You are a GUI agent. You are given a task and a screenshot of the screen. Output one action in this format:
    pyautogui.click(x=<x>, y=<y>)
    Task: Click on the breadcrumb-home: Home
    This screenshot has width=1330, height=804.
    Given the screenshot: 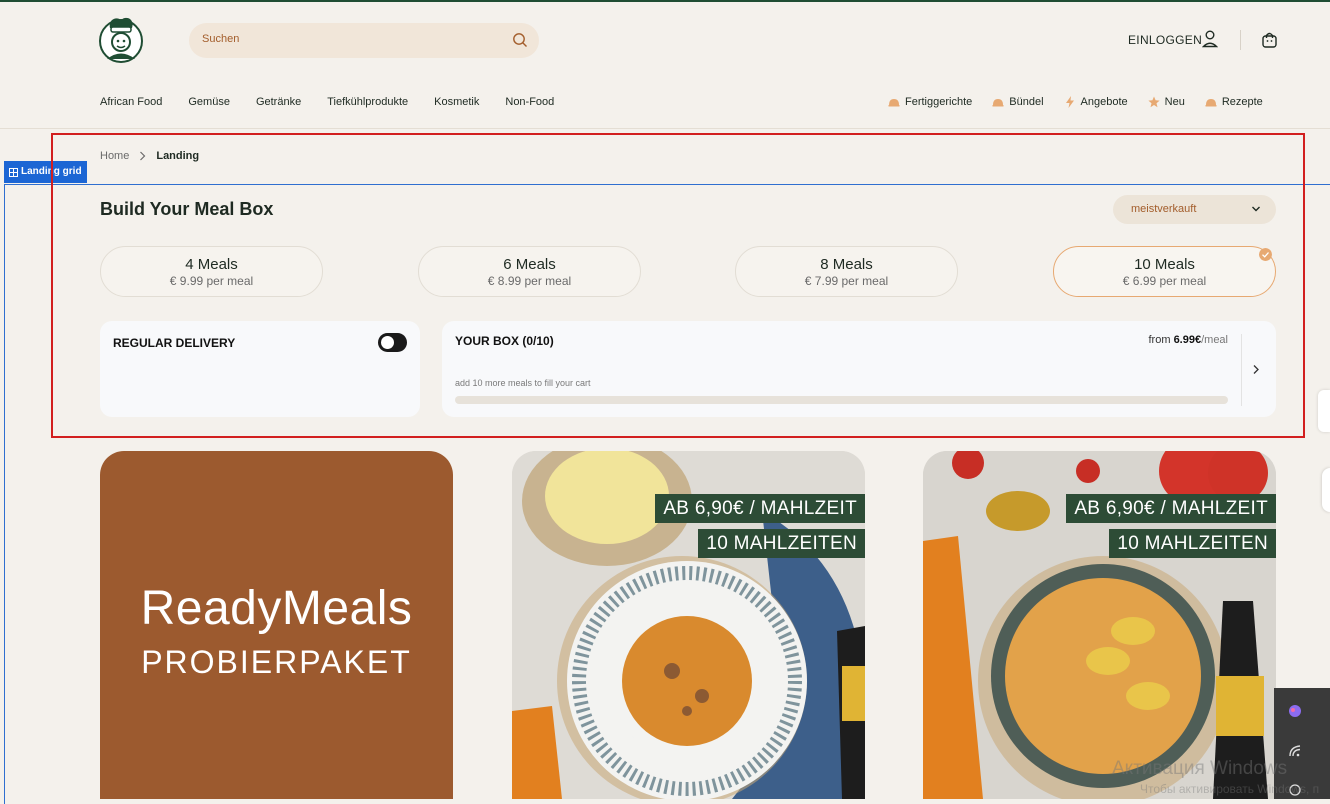 What is the action you would take?
    pyautogui.click(x=114, y=156)
    